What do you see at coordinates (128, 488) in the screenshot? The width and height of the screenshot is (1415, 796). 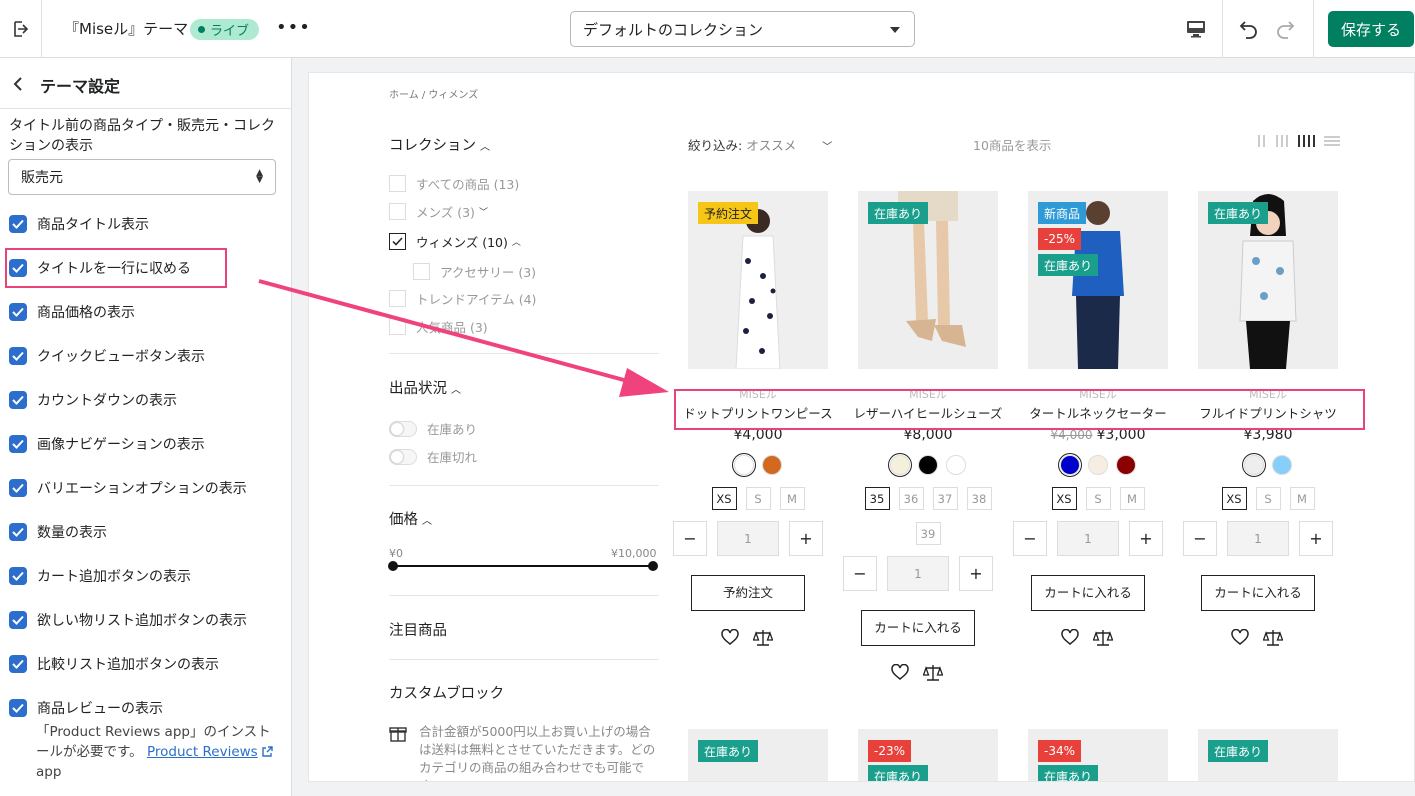 I see `setting-checkbox-row: バリエーションオプションの表示` at bounding box center [128, 488].